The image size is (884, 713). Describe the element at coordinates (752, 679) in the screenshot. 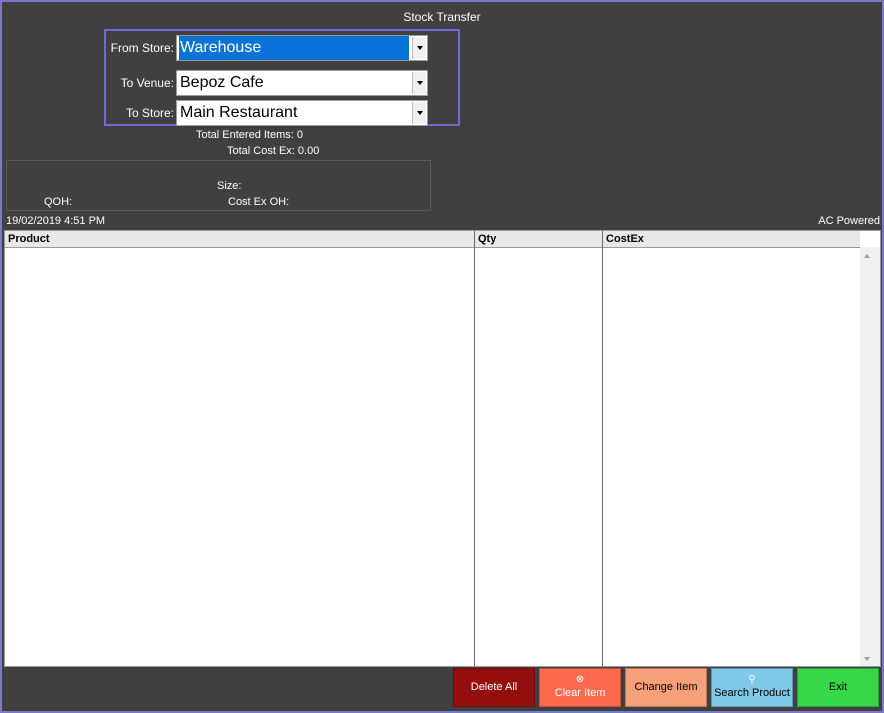

I see `search-icon: ⚲` at that location.